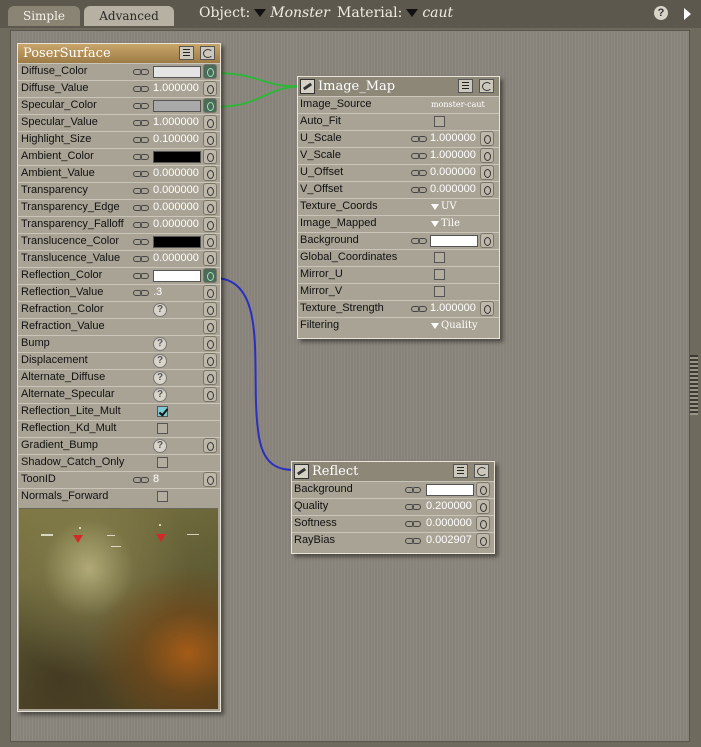 This screenshot has height=747, width=701. Describe the element at coordinates (445, 223) in the screenshot. I see `param-dropdown: Tile` at that location.